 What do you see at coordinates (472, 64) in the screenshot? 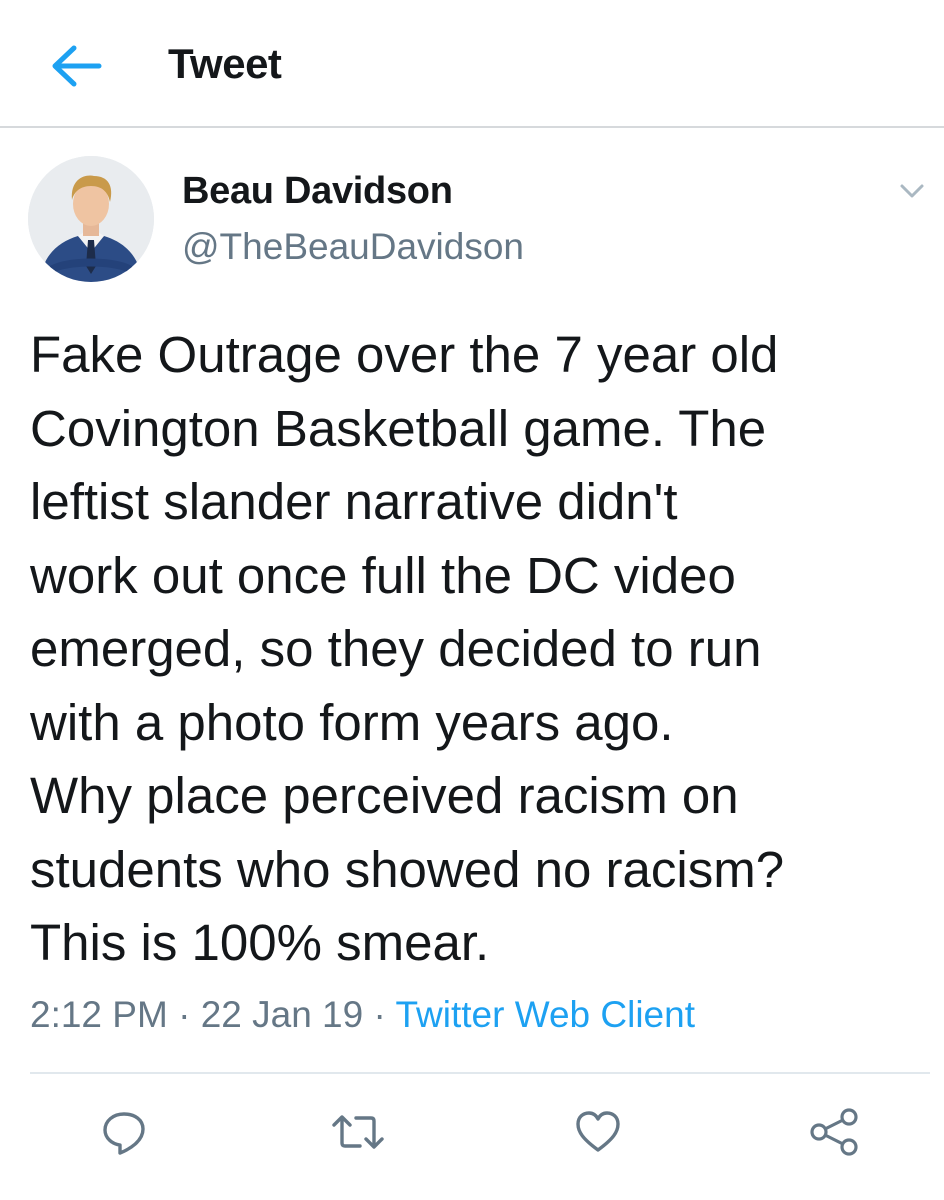
I see `top-bar: Tweet` at bounding box center [472, 64].